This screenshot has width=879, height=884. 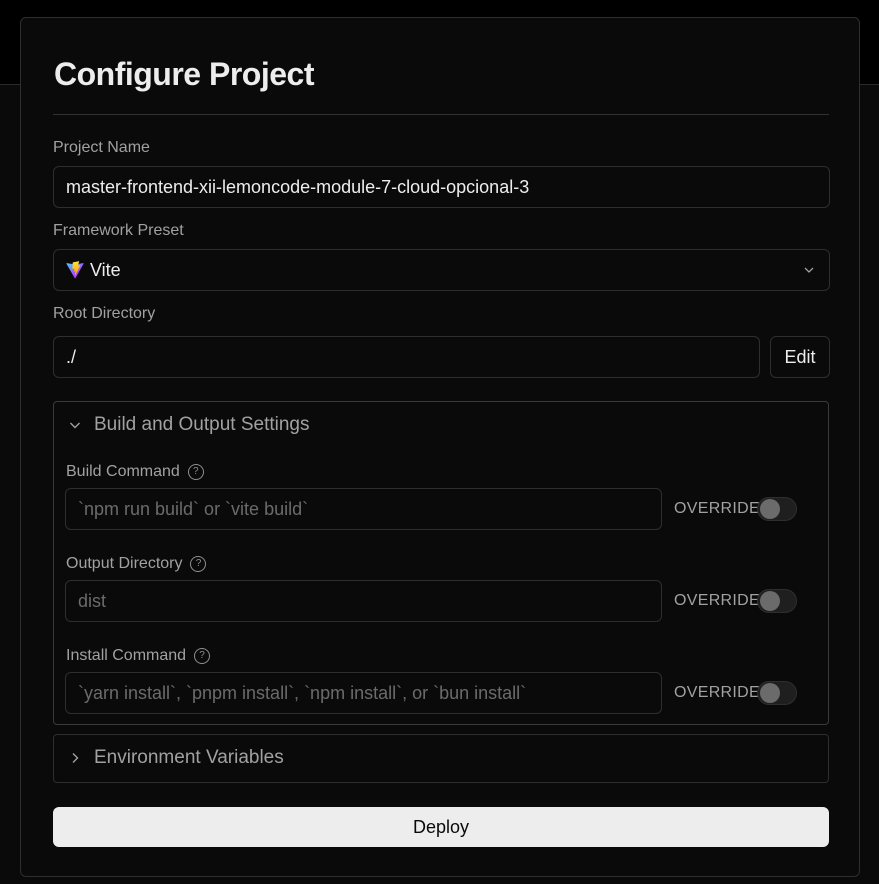 What do you see at coordinates (441, 114) in the screenshot?
I see `title-divider` at bounding box center [441, 114].